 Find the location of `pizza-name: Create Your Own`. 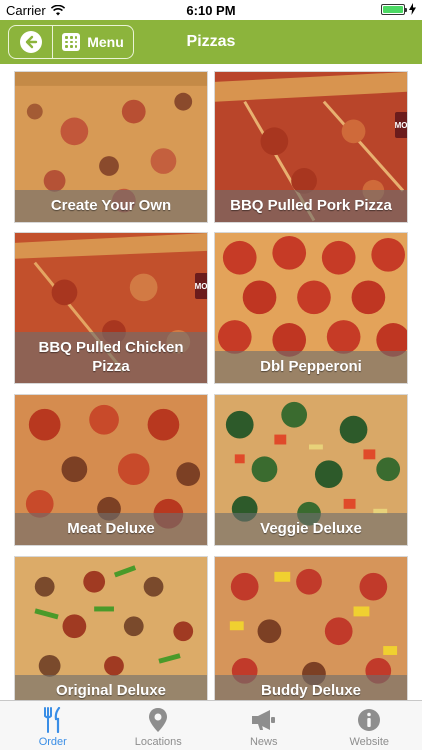

pizza-name: Create Your Own is located at coordinates (111, 206).